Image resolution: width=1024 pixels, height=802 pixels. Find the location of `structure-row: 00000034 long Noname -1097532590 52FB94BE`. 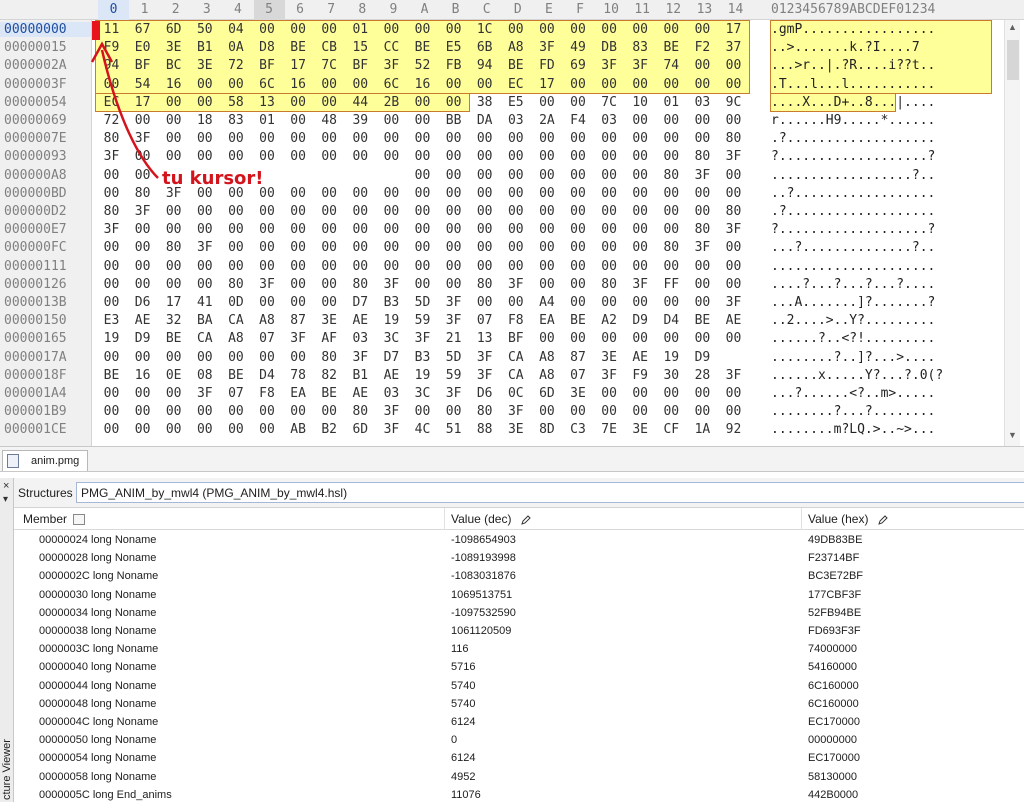

structure-row: 00000034 long Noname -1097532590 52FB94BE is located at coordinates (519, 613).